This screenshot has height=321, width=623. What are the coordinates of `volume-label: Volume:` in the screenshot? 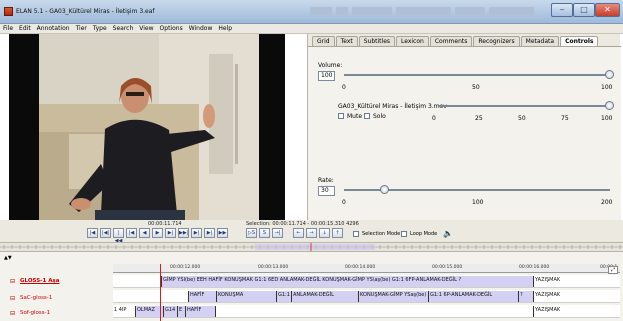 It's located at (330, 65).